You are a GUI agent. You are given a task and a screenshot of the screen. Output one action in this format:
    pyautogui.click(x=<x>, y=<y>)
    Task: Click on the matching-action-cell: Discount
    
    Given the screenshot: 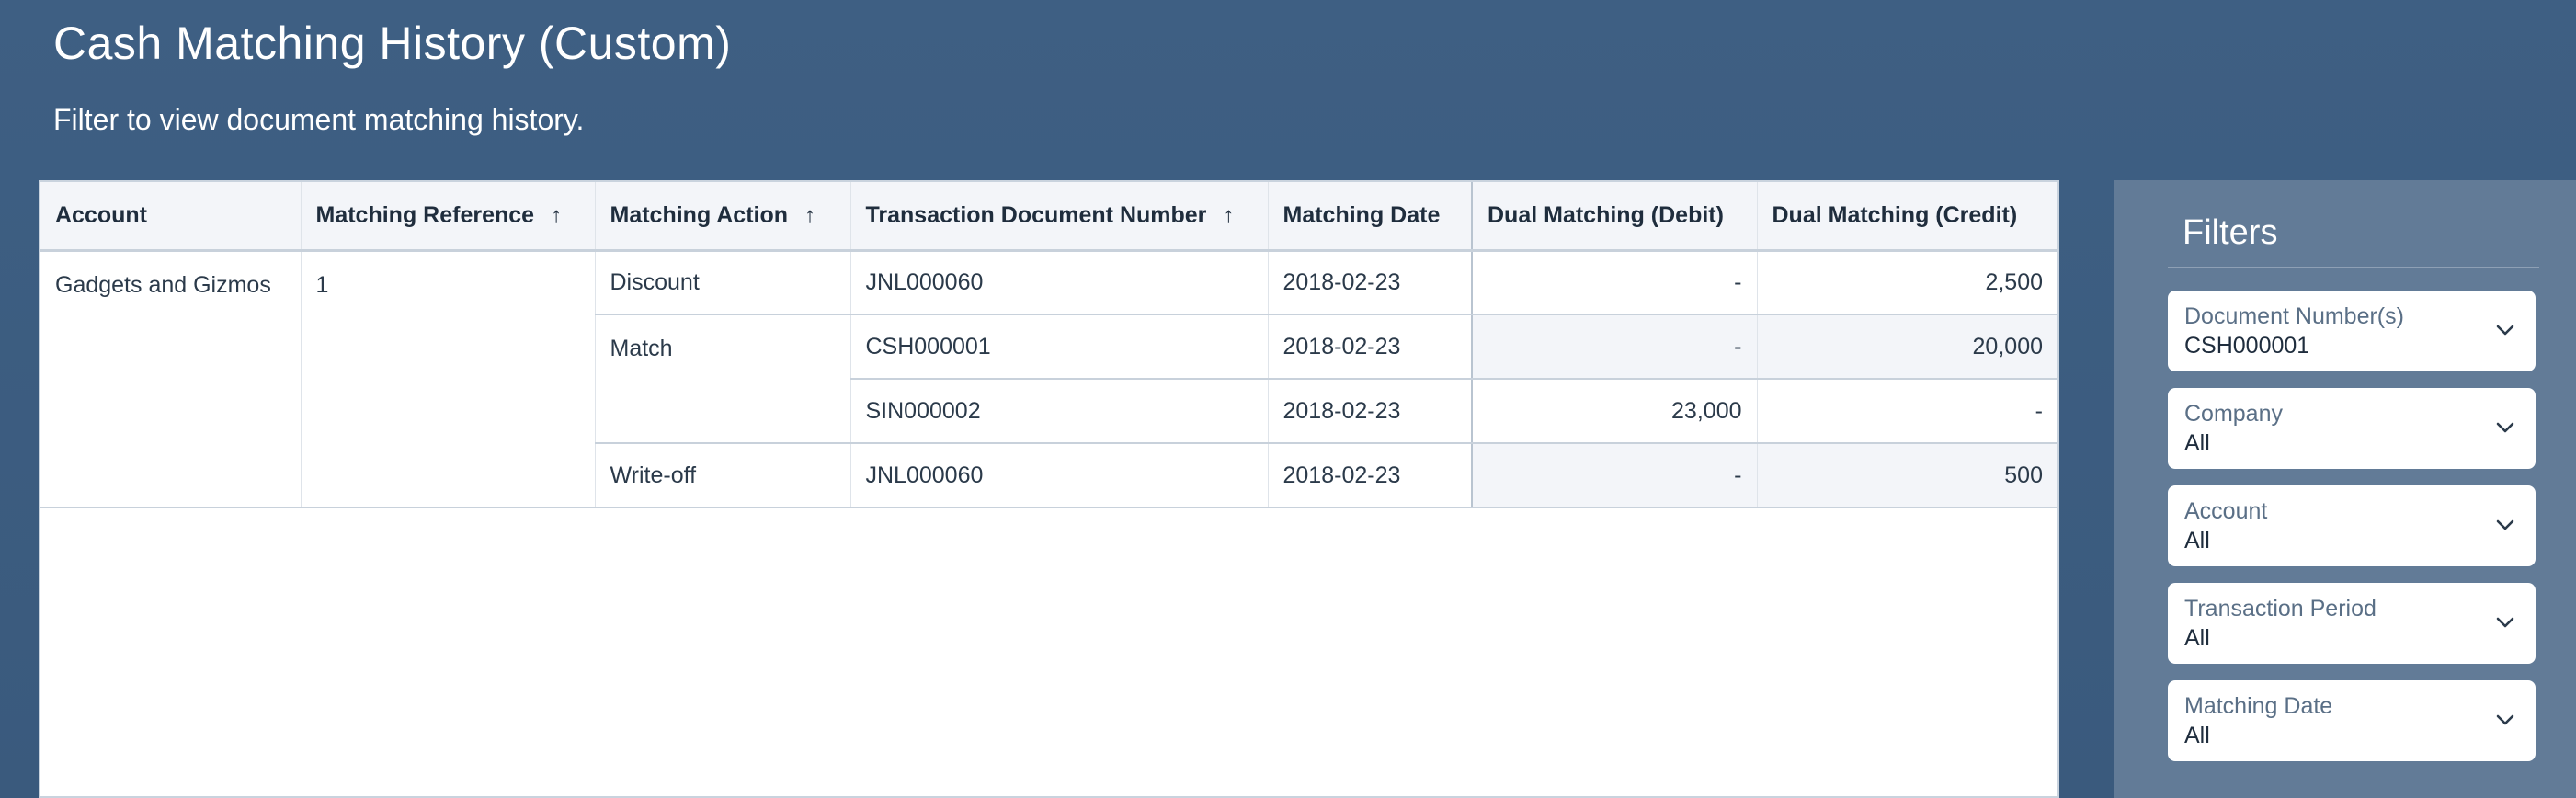 What is the action you would take?
    pyautogui.click(x=723, y=282)
    